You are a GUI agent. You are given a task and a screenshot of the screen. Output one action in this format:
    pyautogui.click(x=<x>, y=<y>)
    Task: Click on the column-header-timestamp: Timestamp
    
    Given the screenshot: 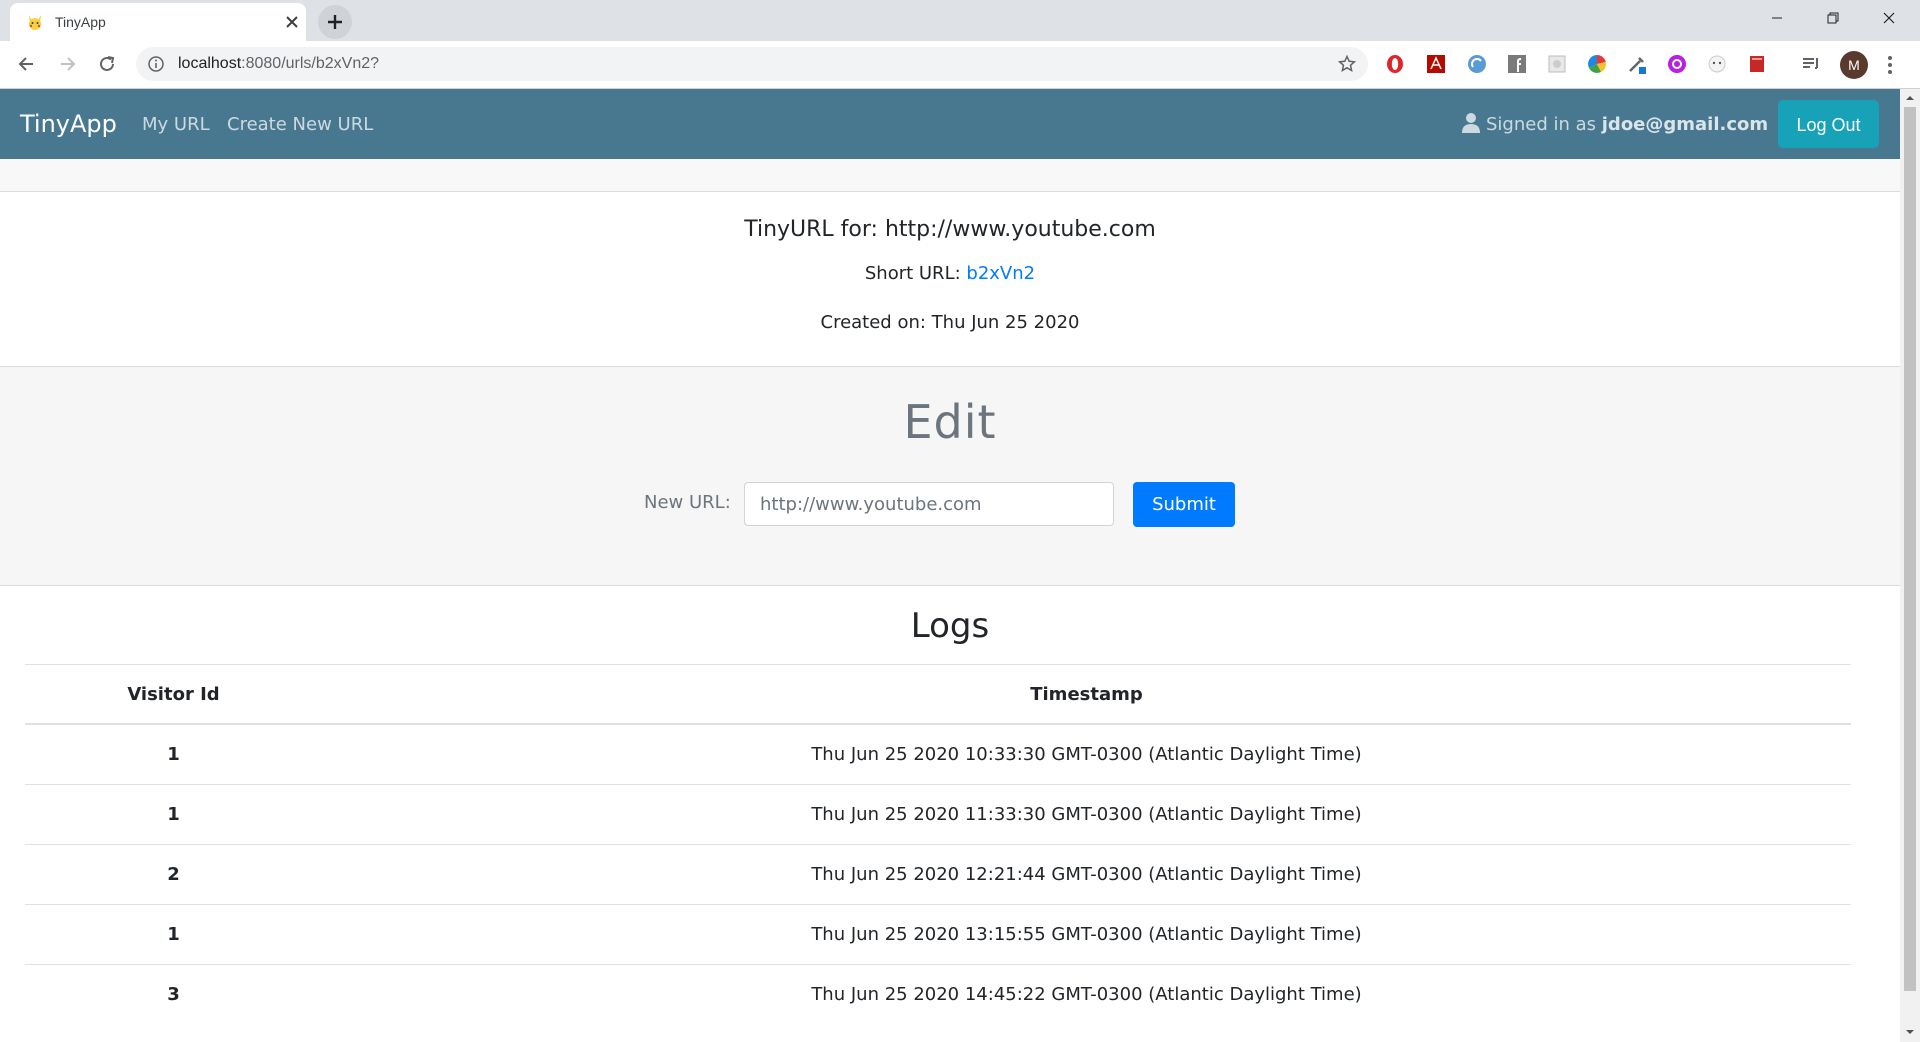 What is the action you would take?
    pyautogui.click(x=1086, y=694)
    